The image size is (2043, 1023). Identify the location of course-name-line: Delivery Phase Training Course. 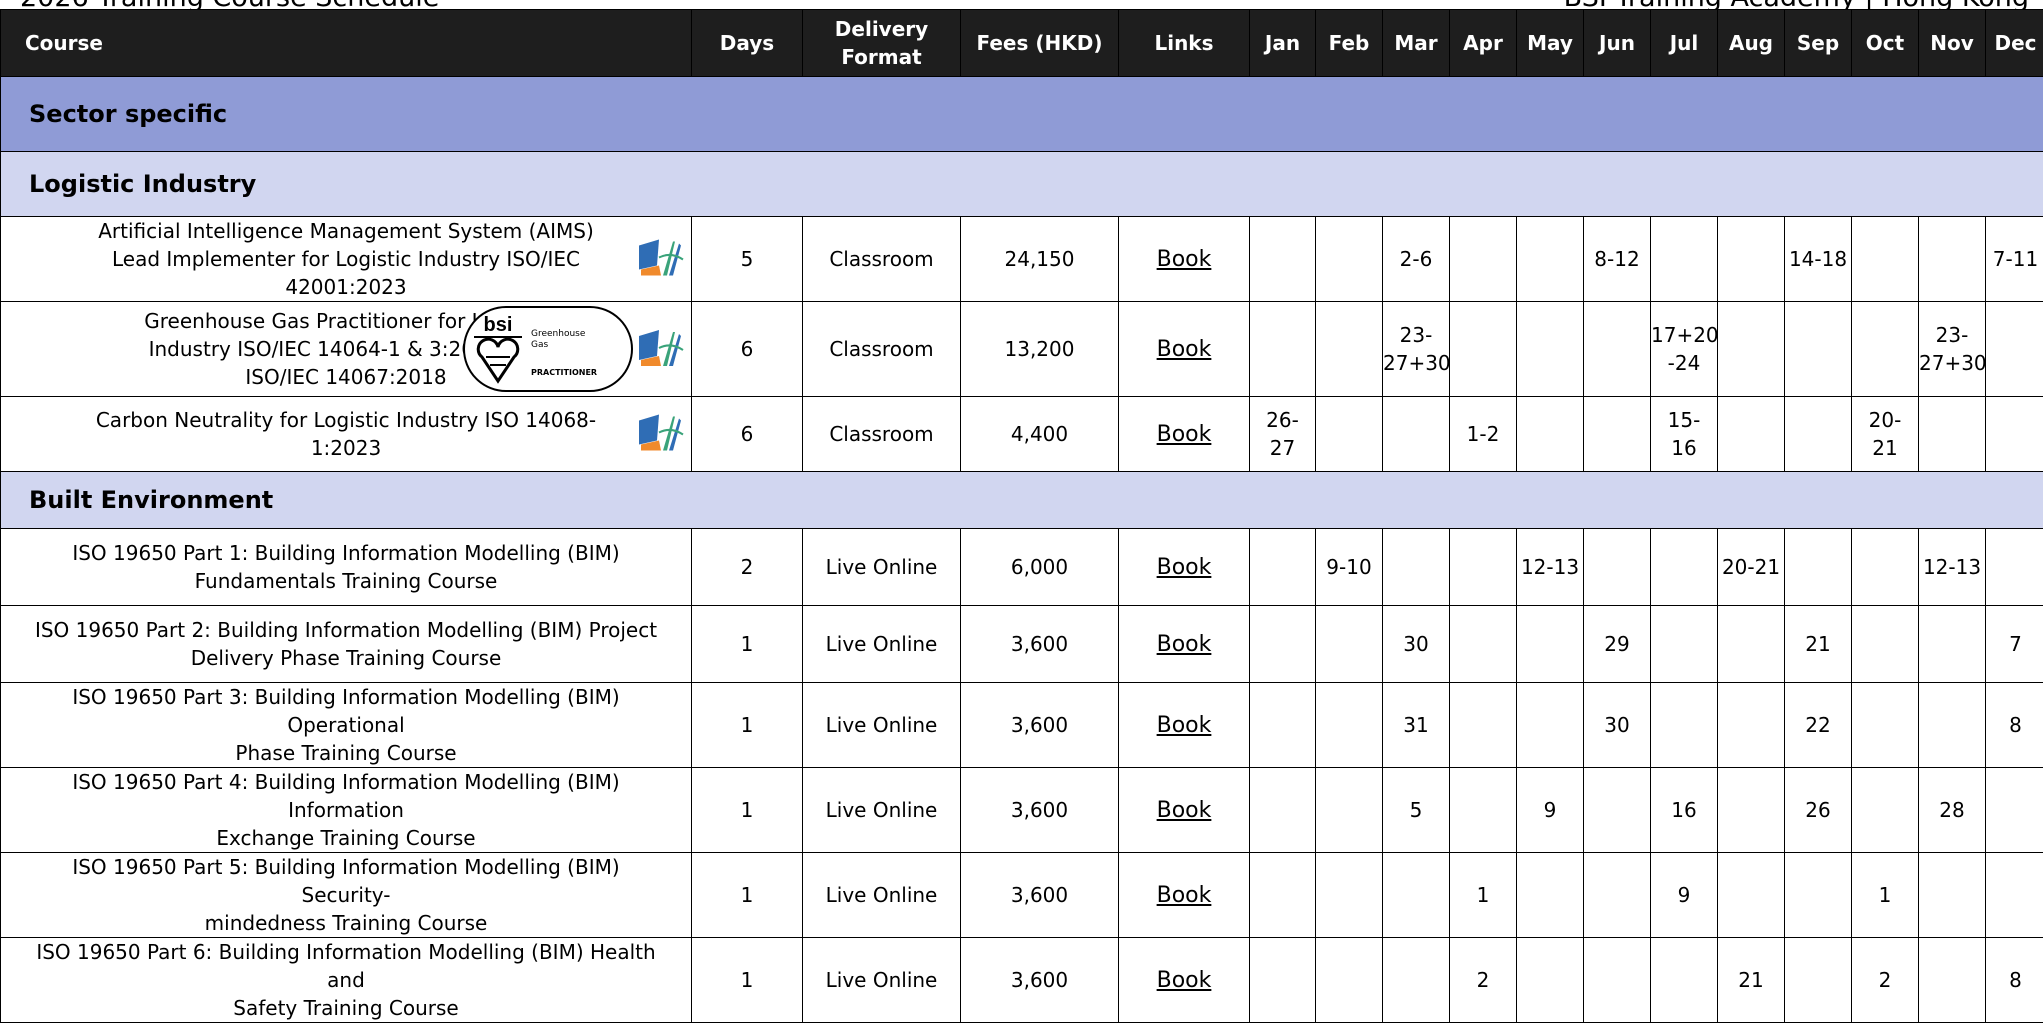
(346, 658).